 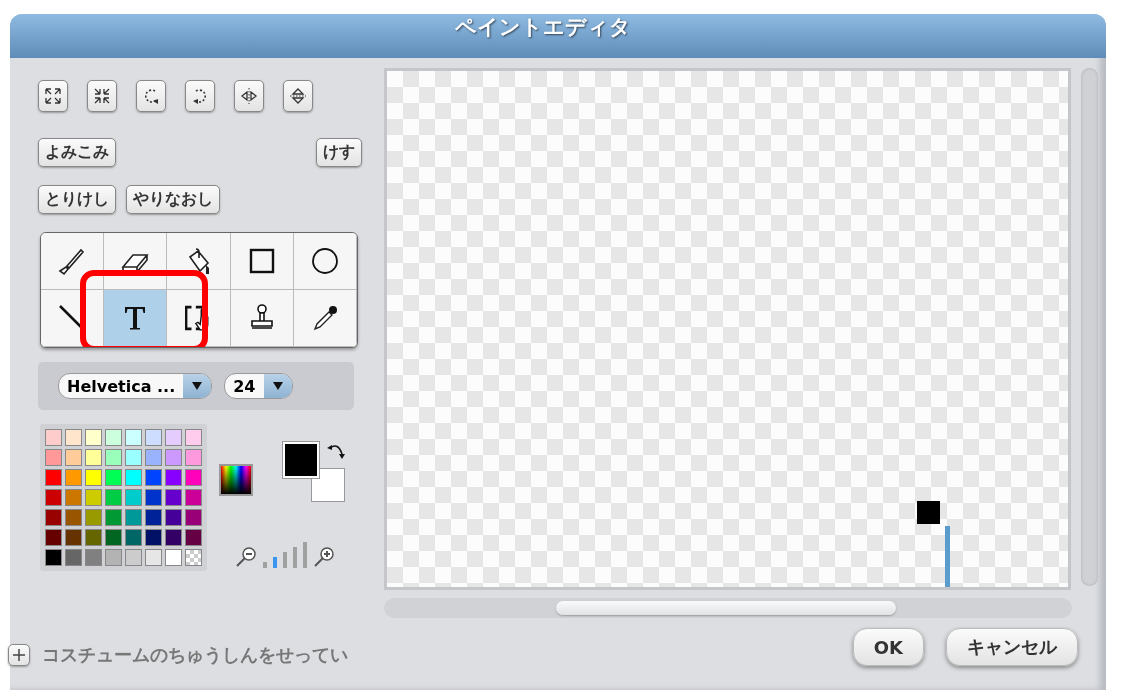 I want to click on costume-center-button, so click(x=19, y=655).